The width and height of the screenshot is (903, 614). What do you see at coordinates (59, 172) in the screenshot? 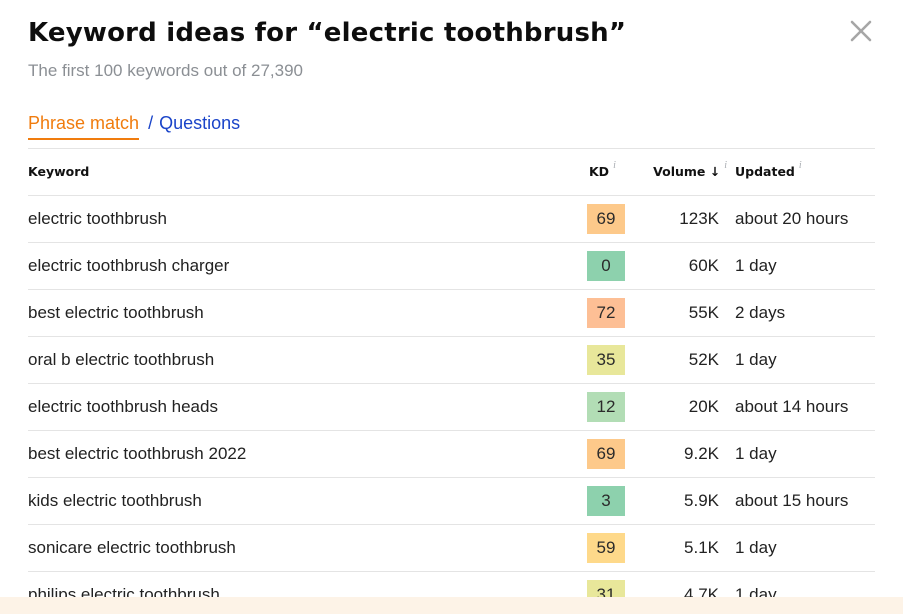
I see `column-header-label: Keyword` at bounding box center [59, 172].